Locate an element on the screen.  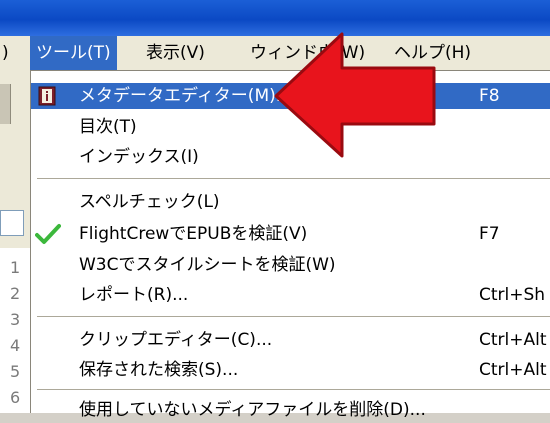
menu-item-label: W3Cでスタイルシートを検証(W) is located at coordinates (207, 265).